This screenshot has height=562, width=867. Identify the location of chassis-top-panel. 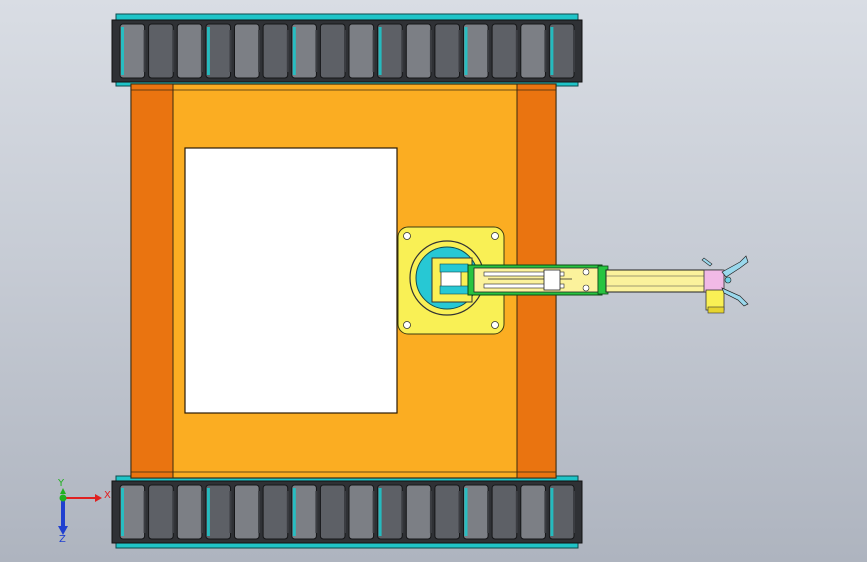
(291, 280).